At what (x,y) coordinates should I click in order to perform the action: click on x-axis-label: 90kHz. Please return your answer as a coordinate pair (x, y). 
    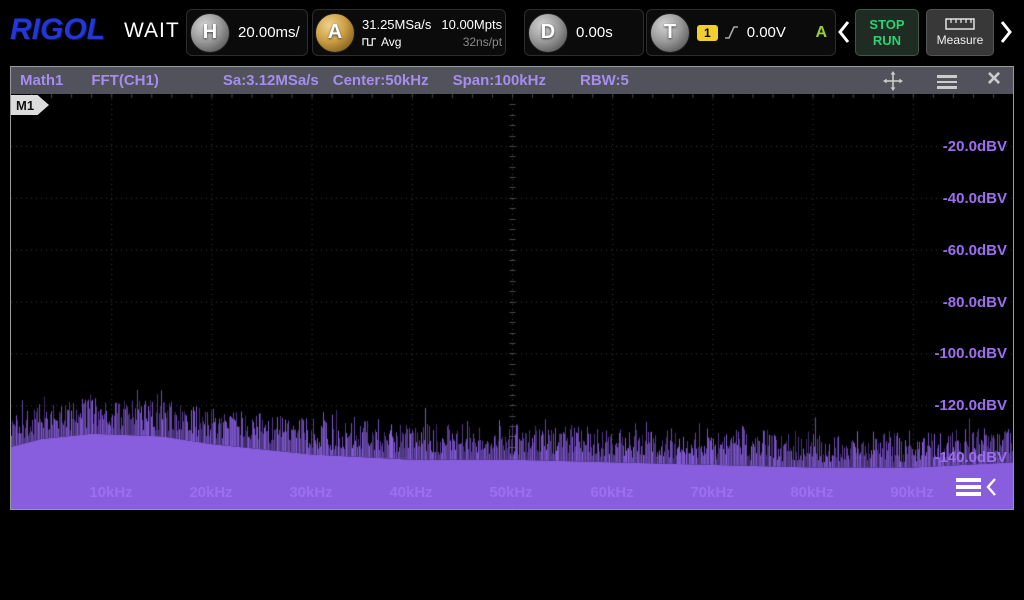
    Looking at the image, I should click on (912, 492).